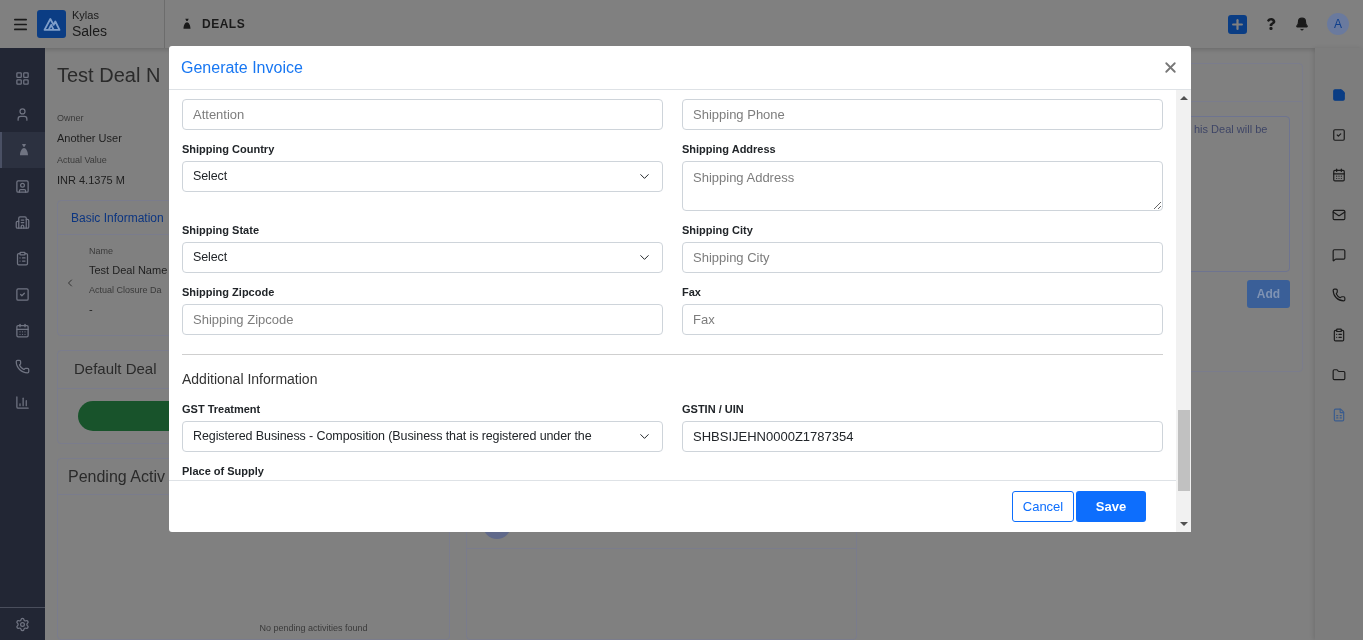 This screenshot has height=640, width=1363. I want to click on empty-message: No pending activities found, so click(313, 628).